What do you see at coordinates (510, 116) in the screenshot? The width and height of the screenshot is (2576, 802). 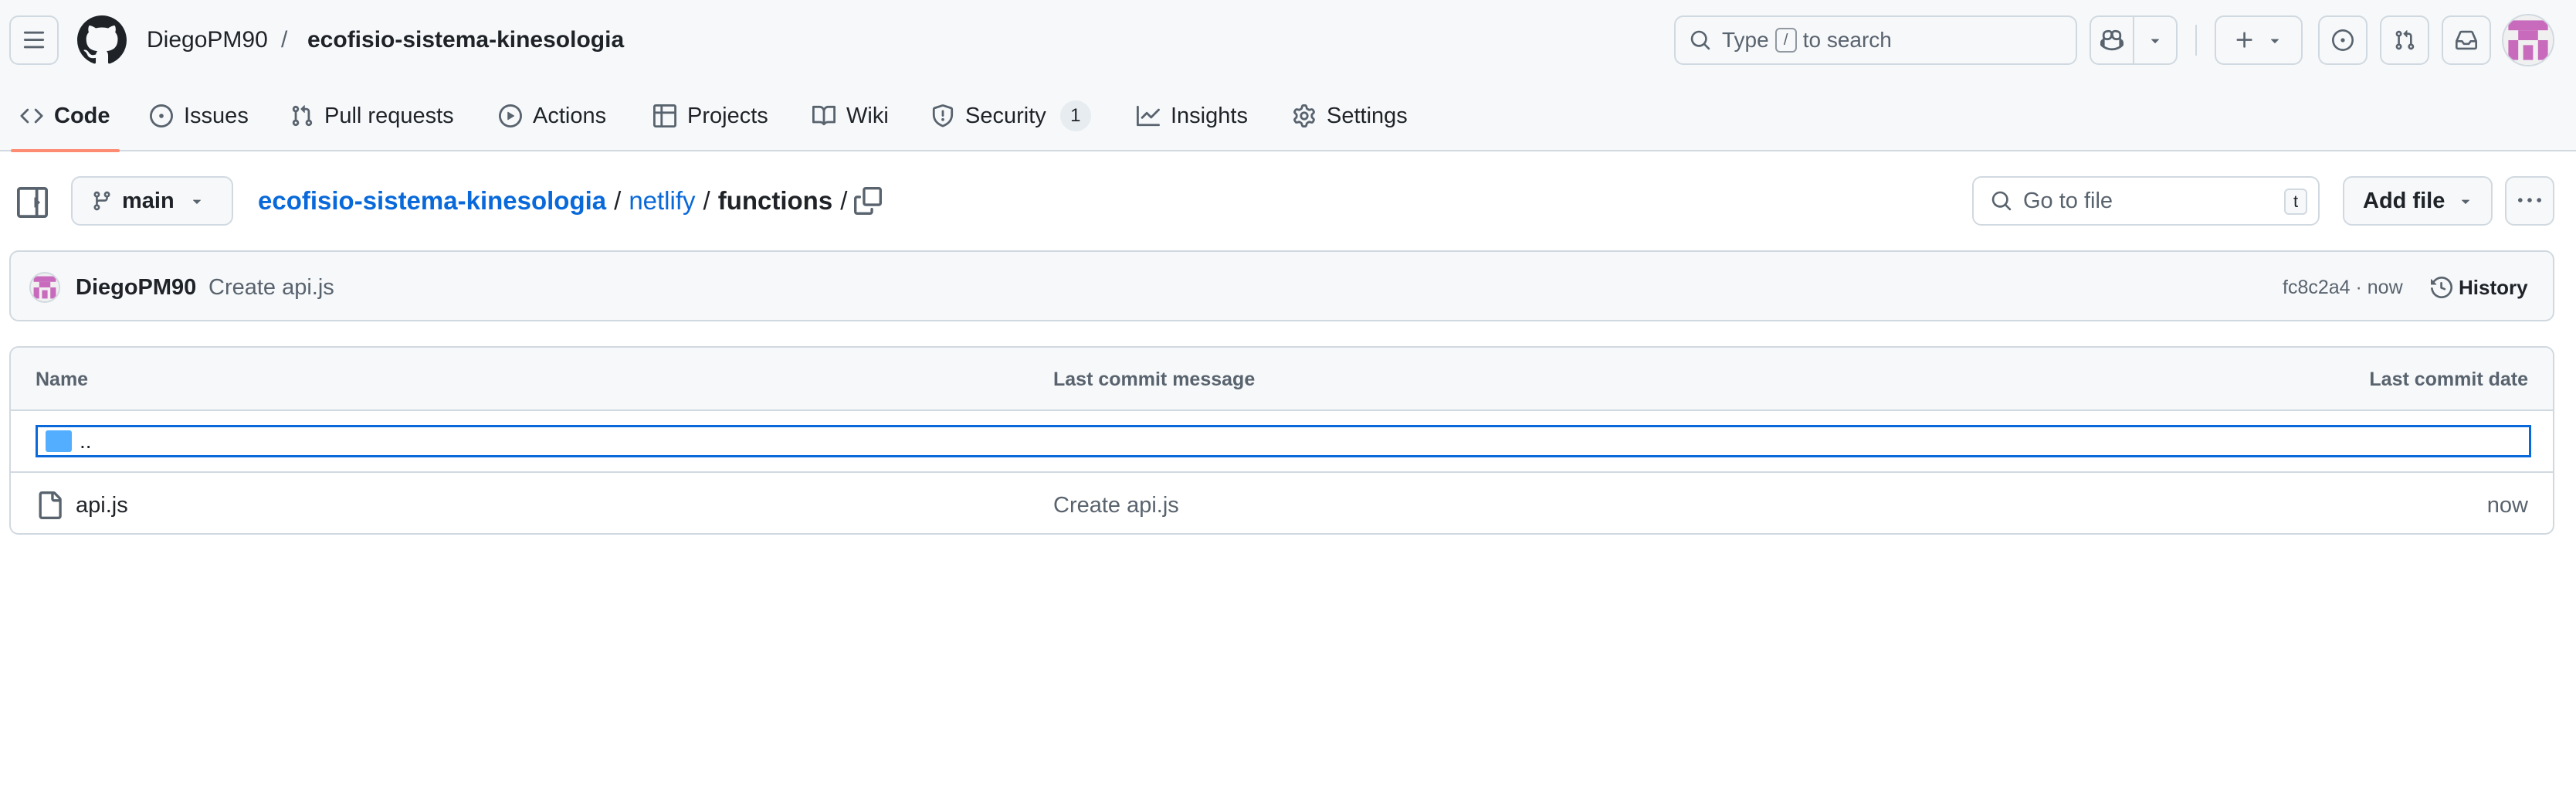 I see `play-icon` at bounding box center [510, 116].